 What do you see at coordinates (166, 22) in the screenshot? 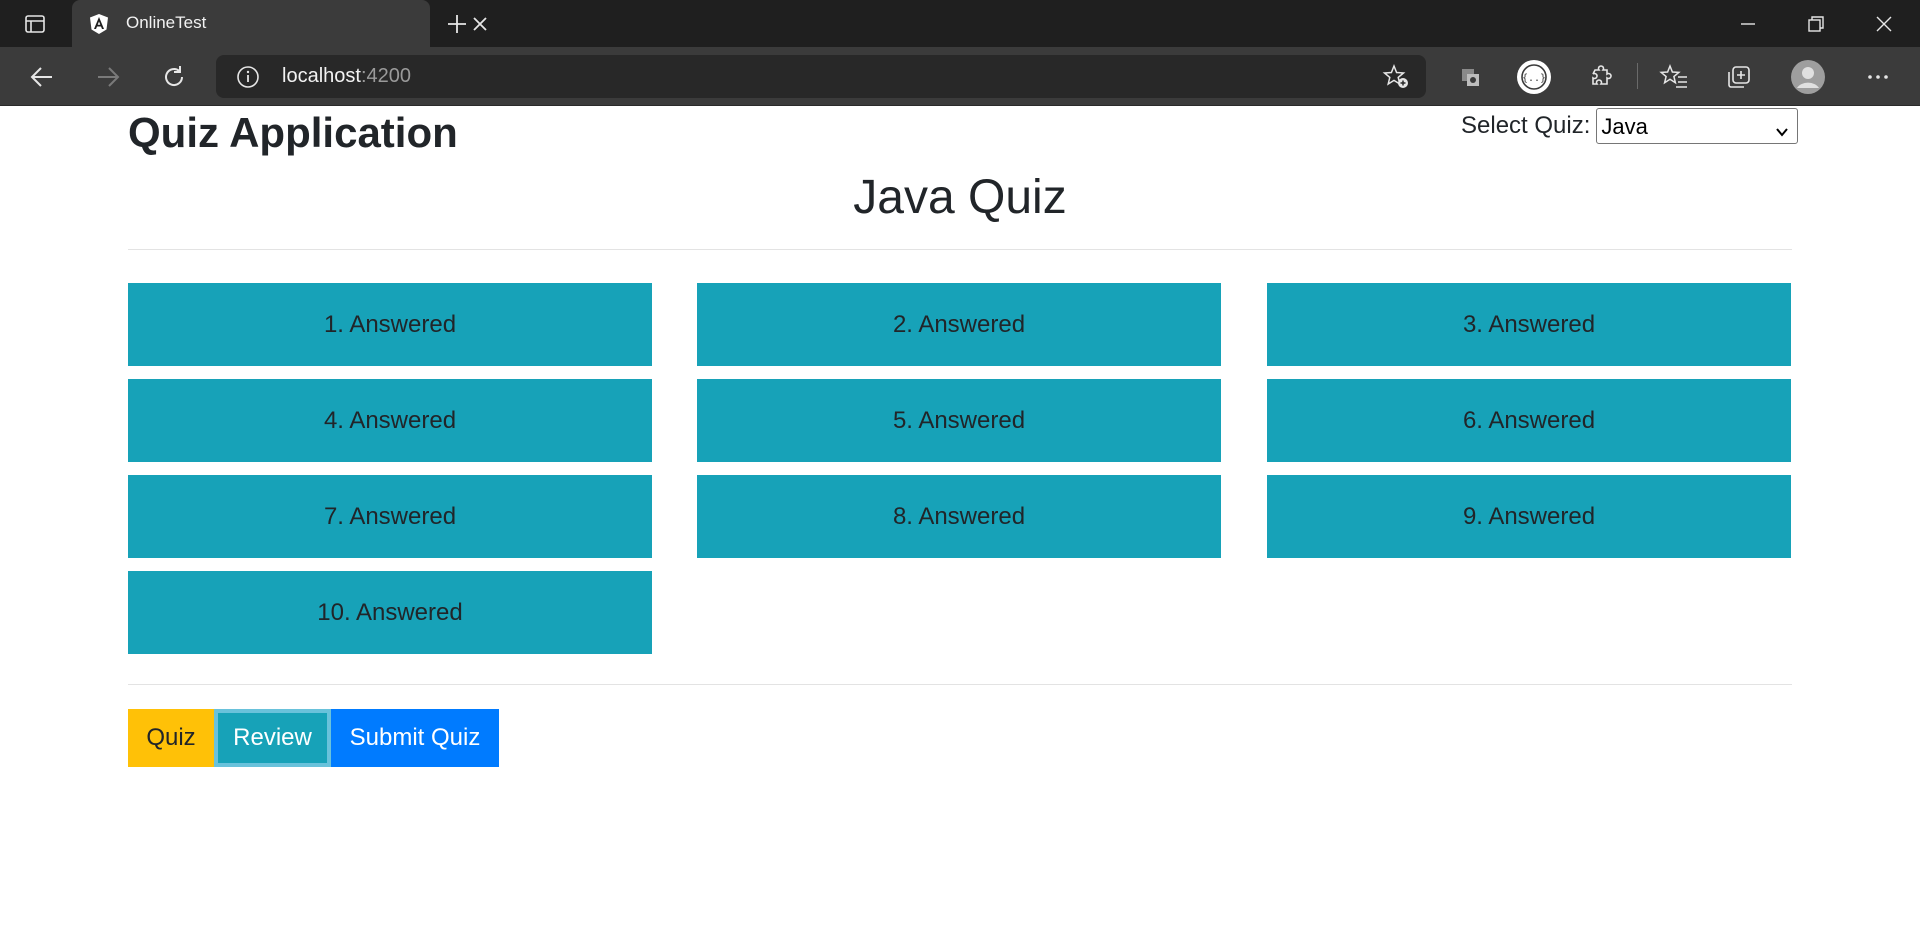
I see `tab-title: OnlineTest` at bounding box center [166, 22].